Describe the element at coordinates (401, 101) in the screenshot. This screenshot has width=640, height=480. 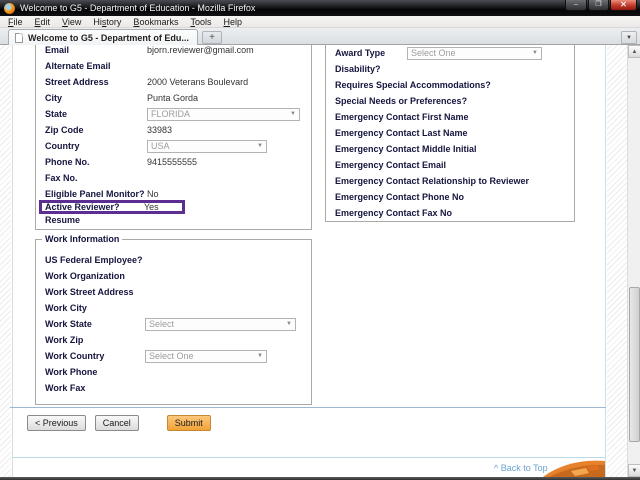
I see `field-label: Special Needs or Preferences?` at that location.